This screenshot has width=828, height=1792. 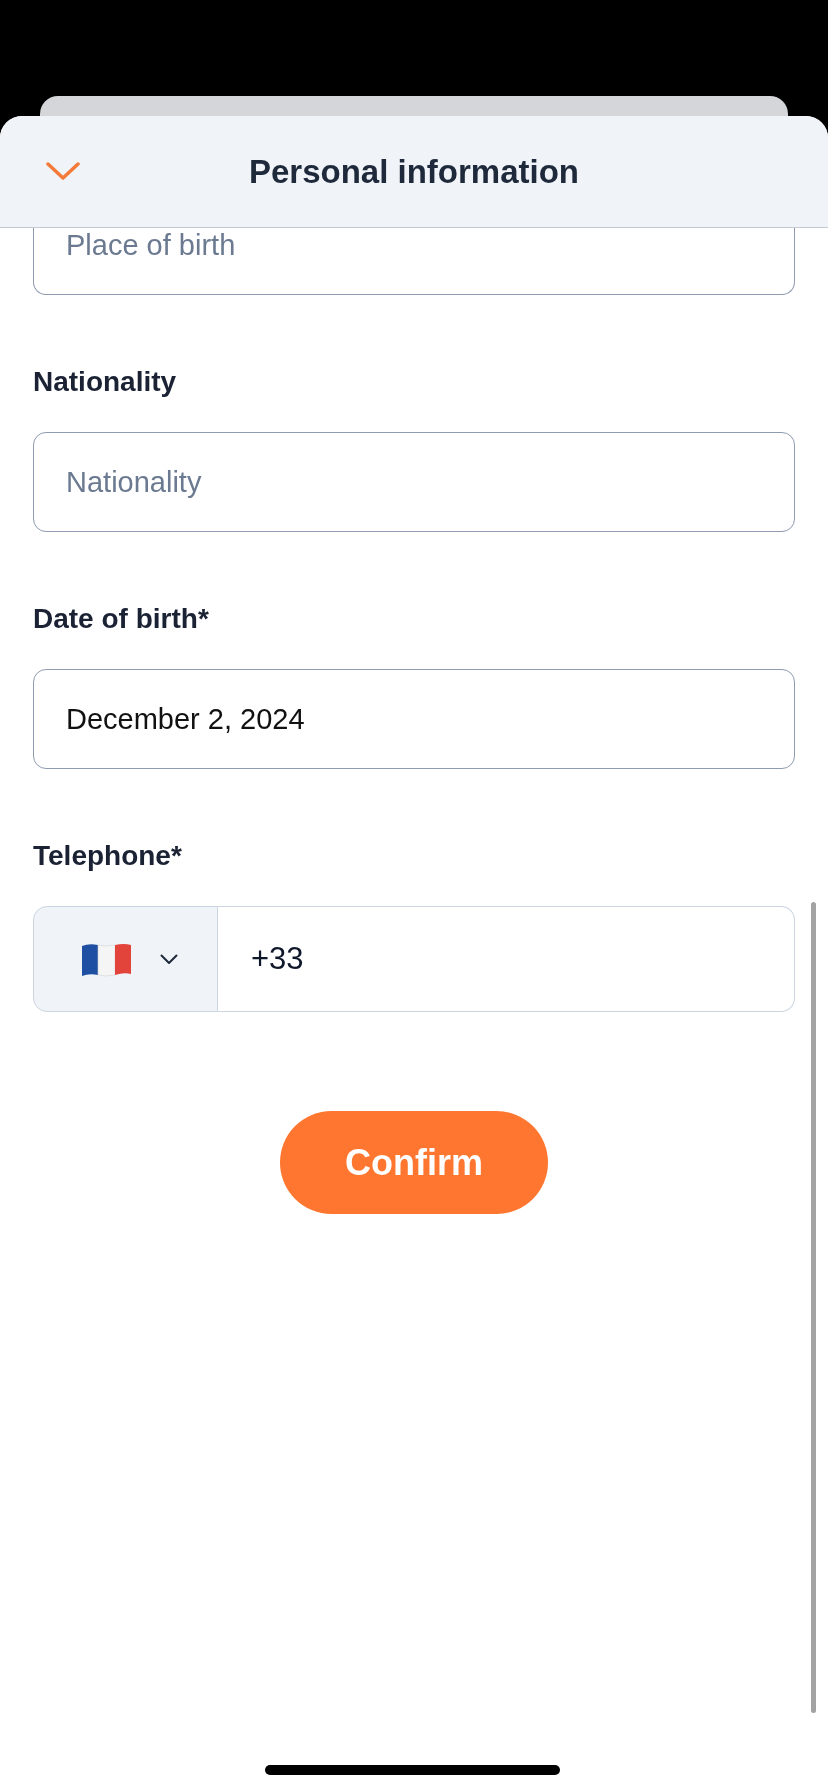 What do you see at coordinates (506, 959) in the screenshot?
I see `phone-number-field: +33` at bounding box center [506, 959].